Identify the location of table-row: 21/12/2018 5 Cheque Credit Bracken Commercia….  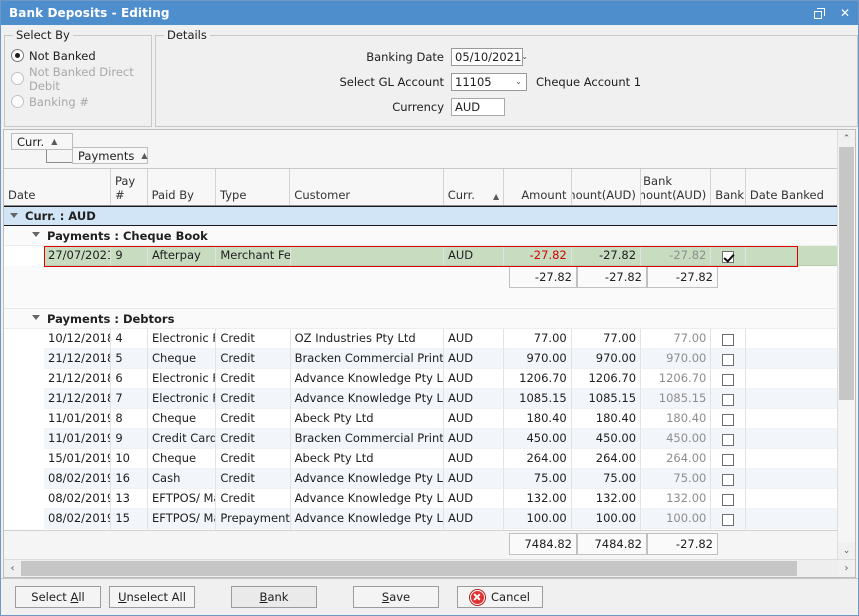
(420, 359).